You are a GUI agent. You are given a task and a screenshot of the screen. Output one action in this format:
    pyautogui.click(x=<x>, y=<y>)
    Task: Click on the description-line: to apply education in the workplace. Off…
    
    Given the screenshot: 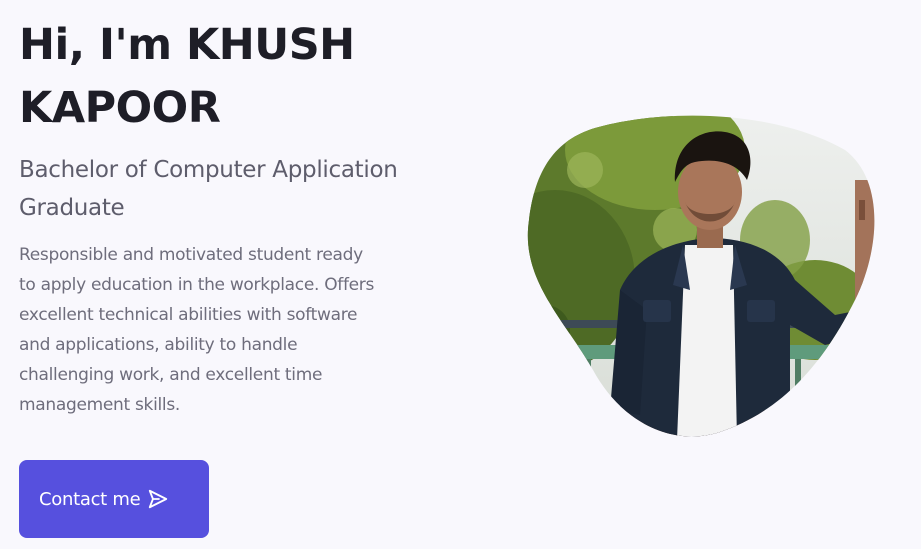 What is the action you would take?
    pyautogui.click(x=197, y=285)
    